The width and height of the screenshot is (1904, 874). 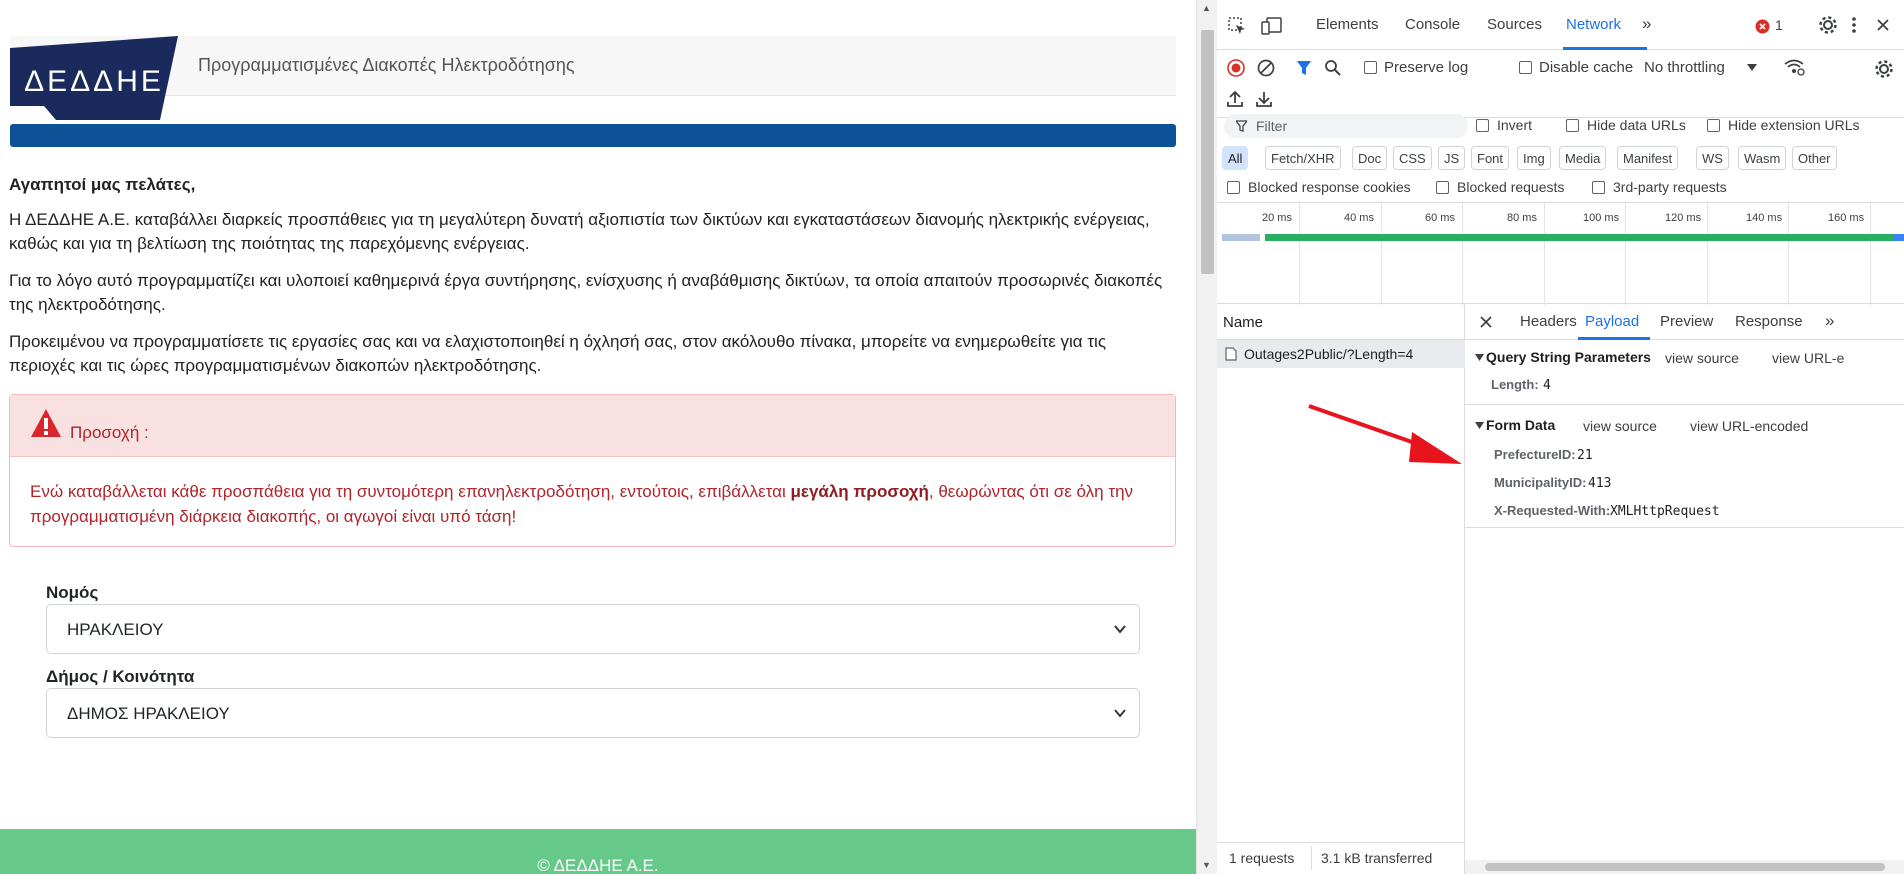 What do you see at coordinates (598, 865) in the screenshot?
I see `footer-copyright: © ΔΕΔΔΗΕ Α.Ε.` at bounding box center [598, 865].